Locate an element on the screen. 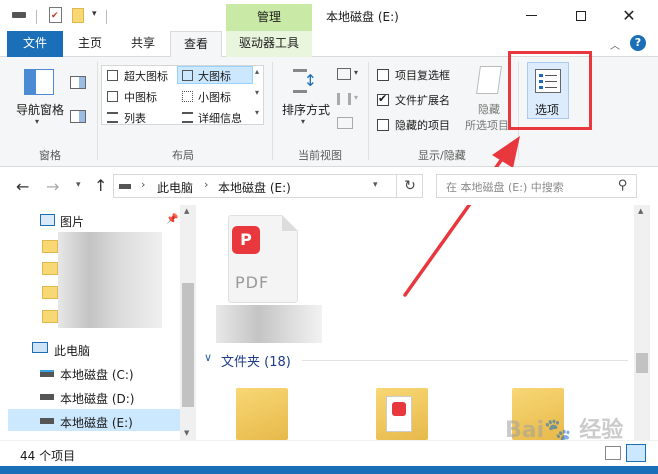 This screenshot has height=474, width=658. layout-medium-icons: 中图标 is located at coordinates (140, 97).